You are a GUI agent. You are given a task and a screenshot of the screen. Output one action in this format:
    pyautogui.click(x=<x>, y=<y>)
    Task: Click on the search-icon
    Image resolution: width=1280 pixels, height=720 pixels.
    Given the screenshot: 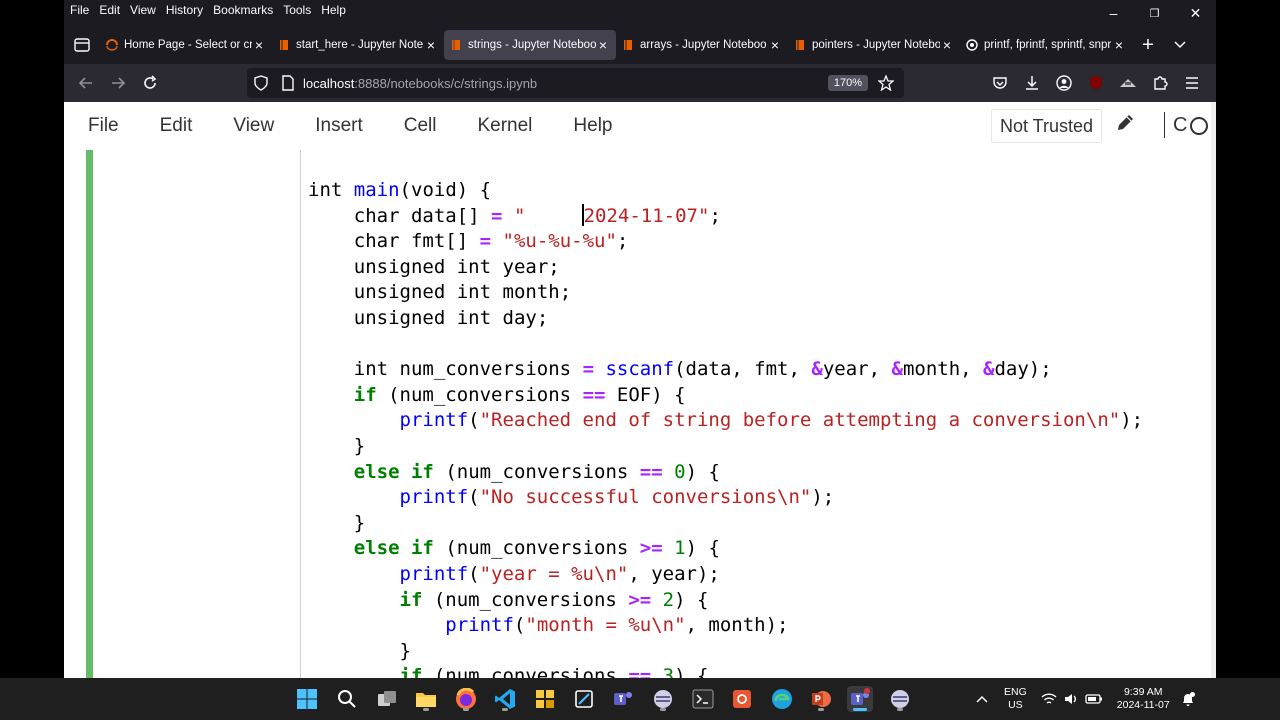 What is the action you would take?
    pyautogui.click(x=347, y=699)
    